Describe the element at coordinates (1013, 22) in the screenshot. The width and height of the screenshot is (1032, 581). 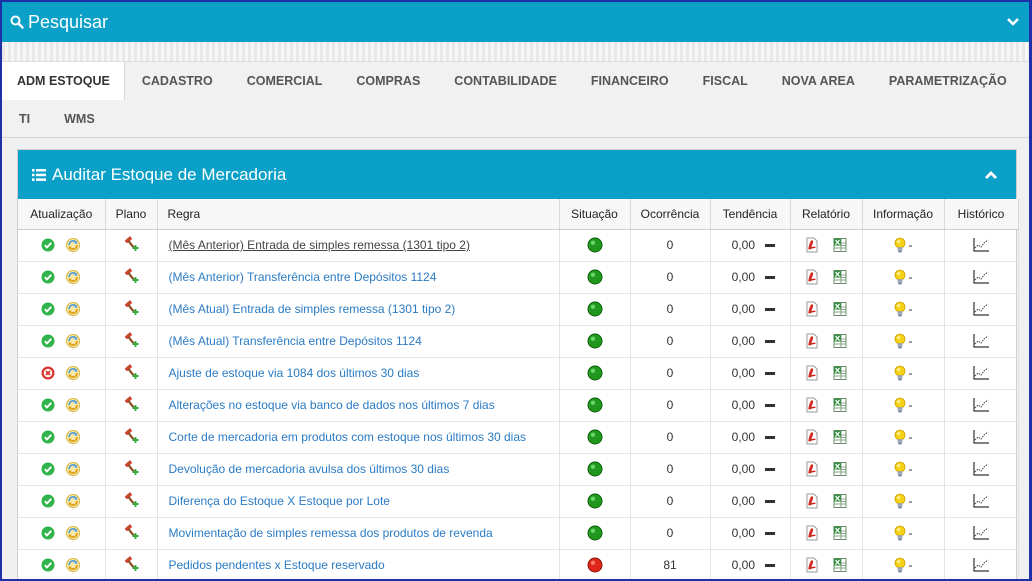
I see `chevron-down-icon` at that location.